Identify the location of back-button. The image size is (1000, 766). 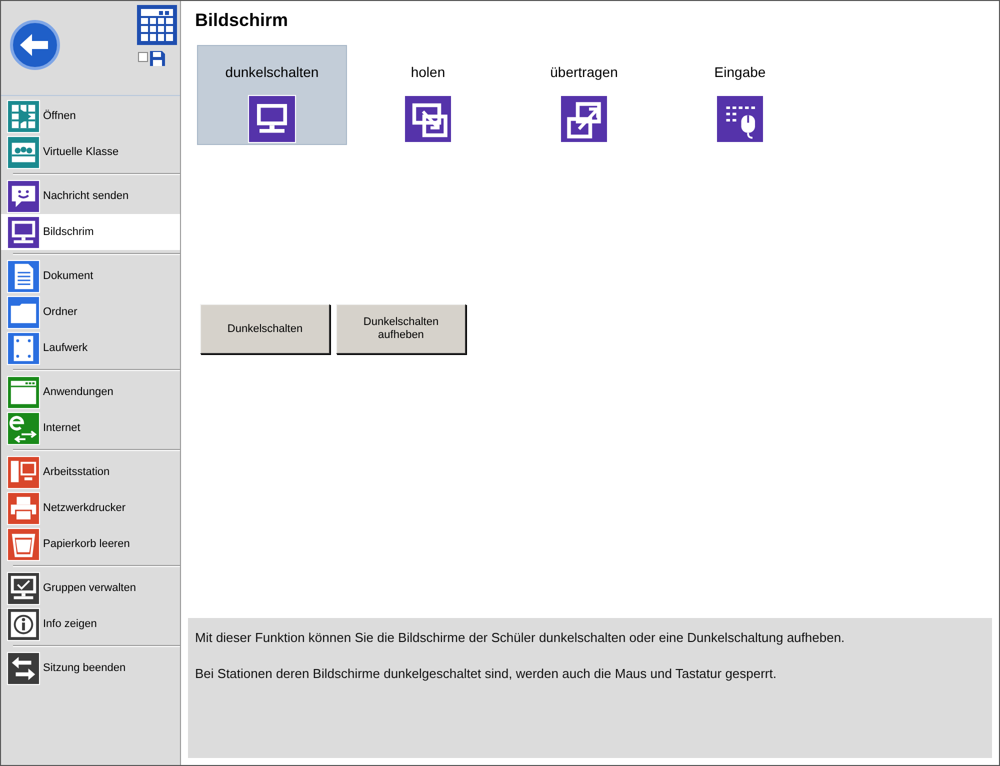
(35, 45).